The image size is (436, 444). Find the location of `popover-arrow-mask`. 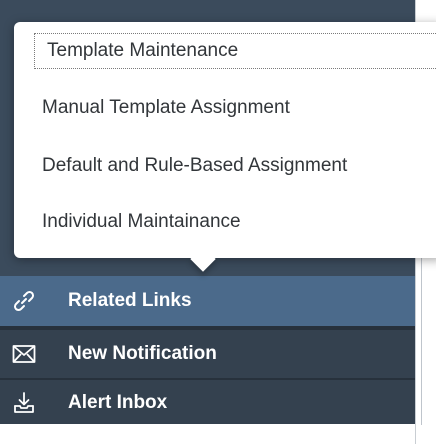

popover-arrow-mask is located at coordinates (205, 247).